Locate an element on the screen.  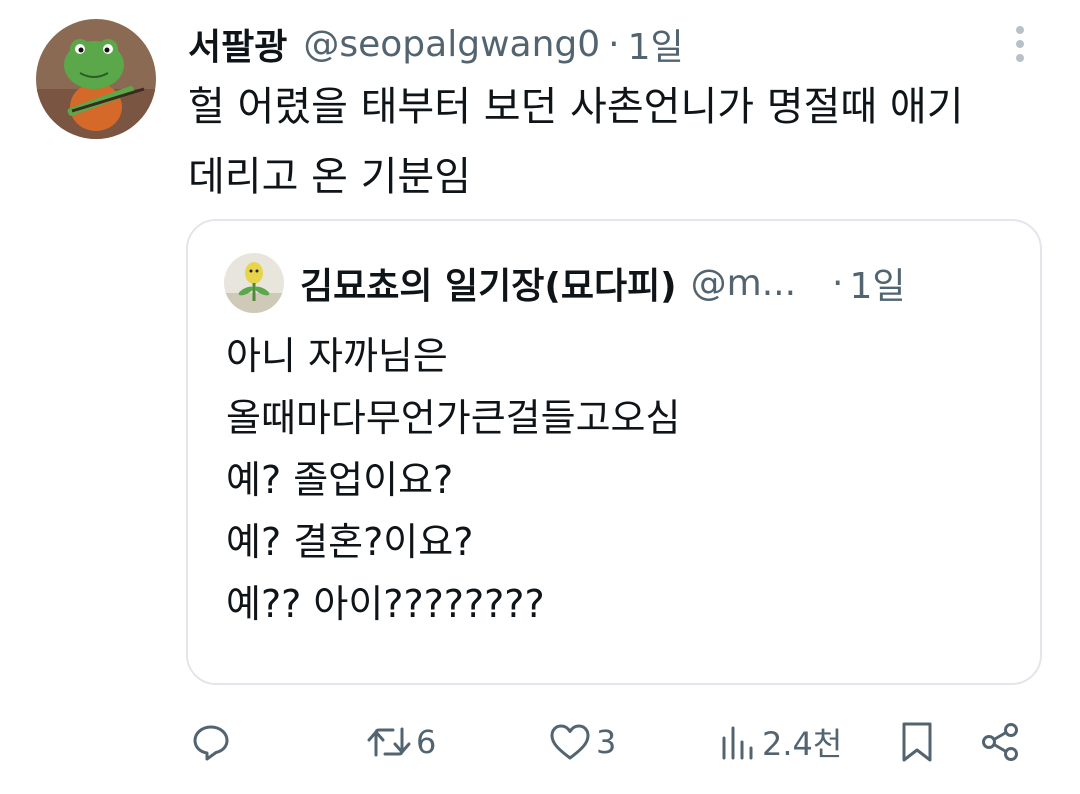
bookmark-button is located at coordinates (917, 742).